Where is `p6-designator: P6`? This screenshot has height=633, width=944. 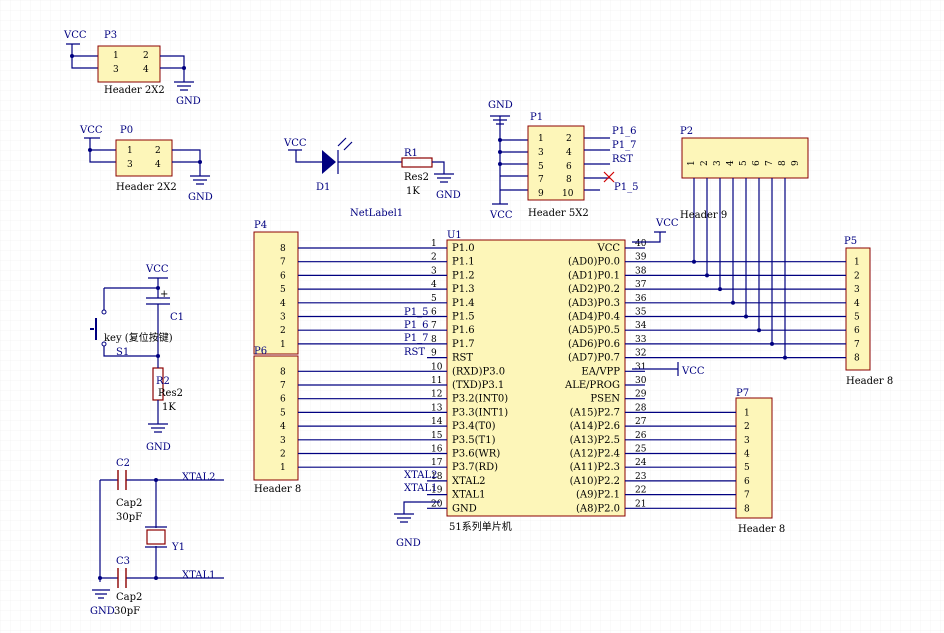
p6-designator: P6 is located at coordinates (260, 351).